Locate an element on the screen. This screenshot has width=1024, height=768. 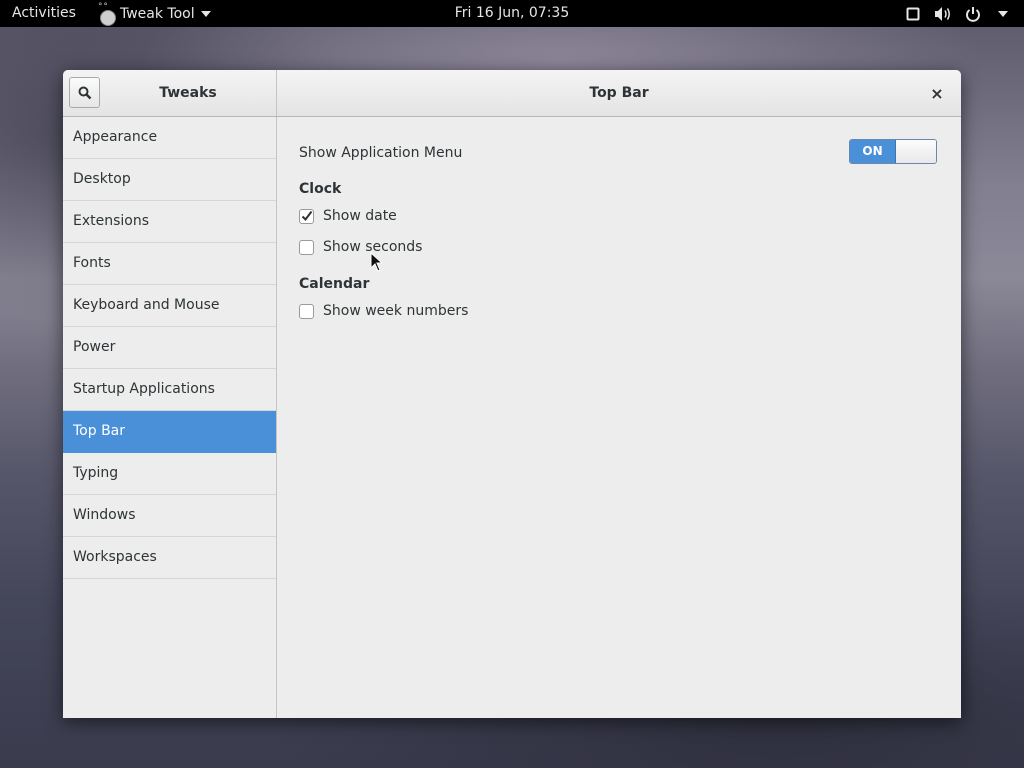
activities-button: Activities is located at coordinates (44, 13).